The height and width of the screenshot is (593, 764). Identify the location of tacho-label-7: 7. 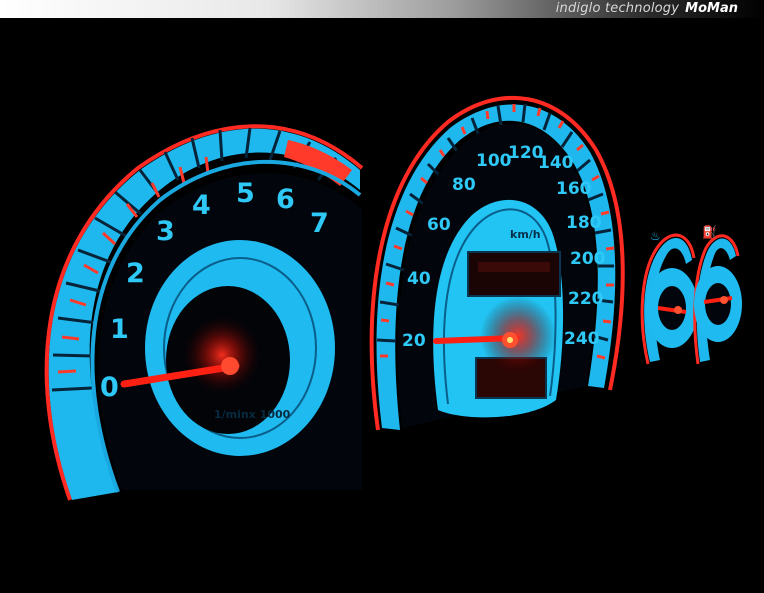
(319, 223).